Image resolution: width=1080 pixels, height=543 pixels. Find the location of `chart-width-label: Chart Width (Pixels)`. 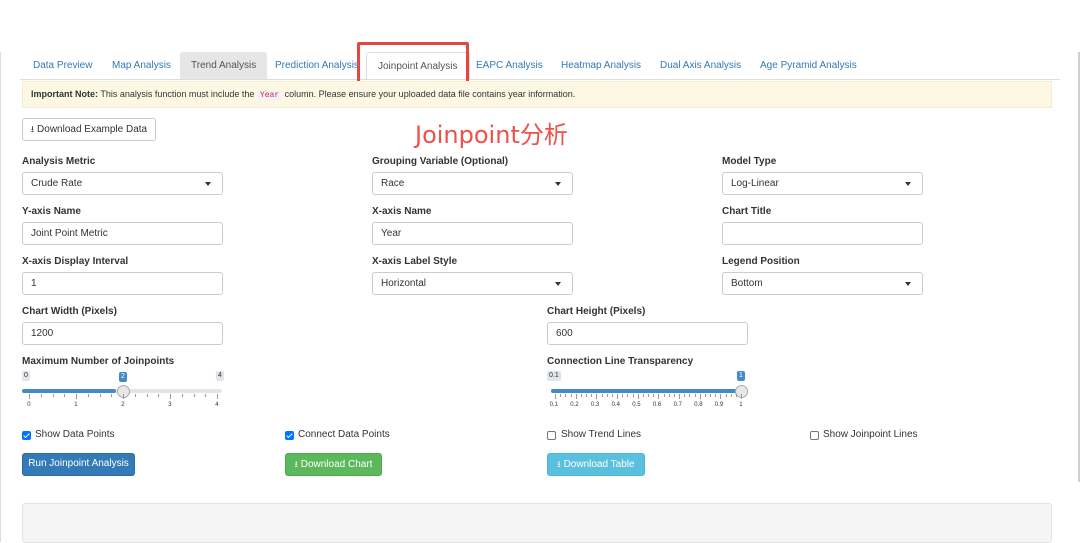

chart-width-label: Chart Width (Pixels) is located at coordinates (69, 311).